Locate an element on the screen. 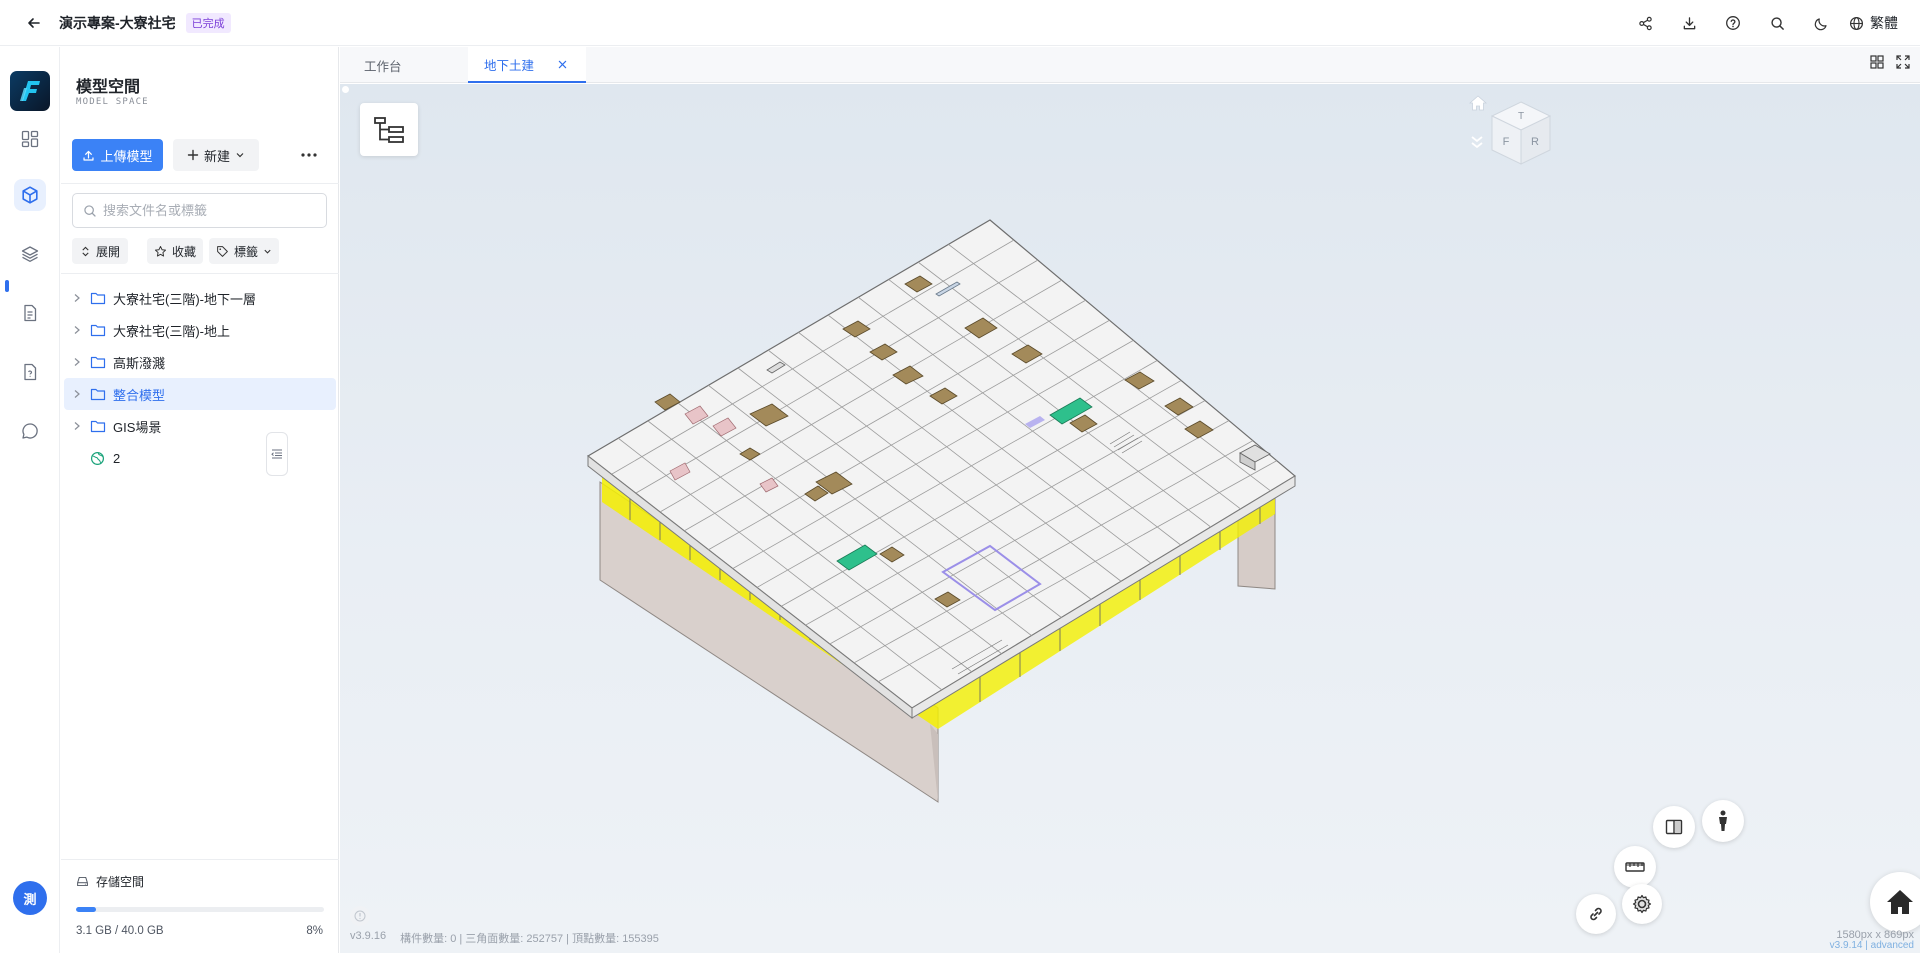 The width and height of the screenshot is (1920, 953). walk-mode-button is located at coordinates (1723, 821).